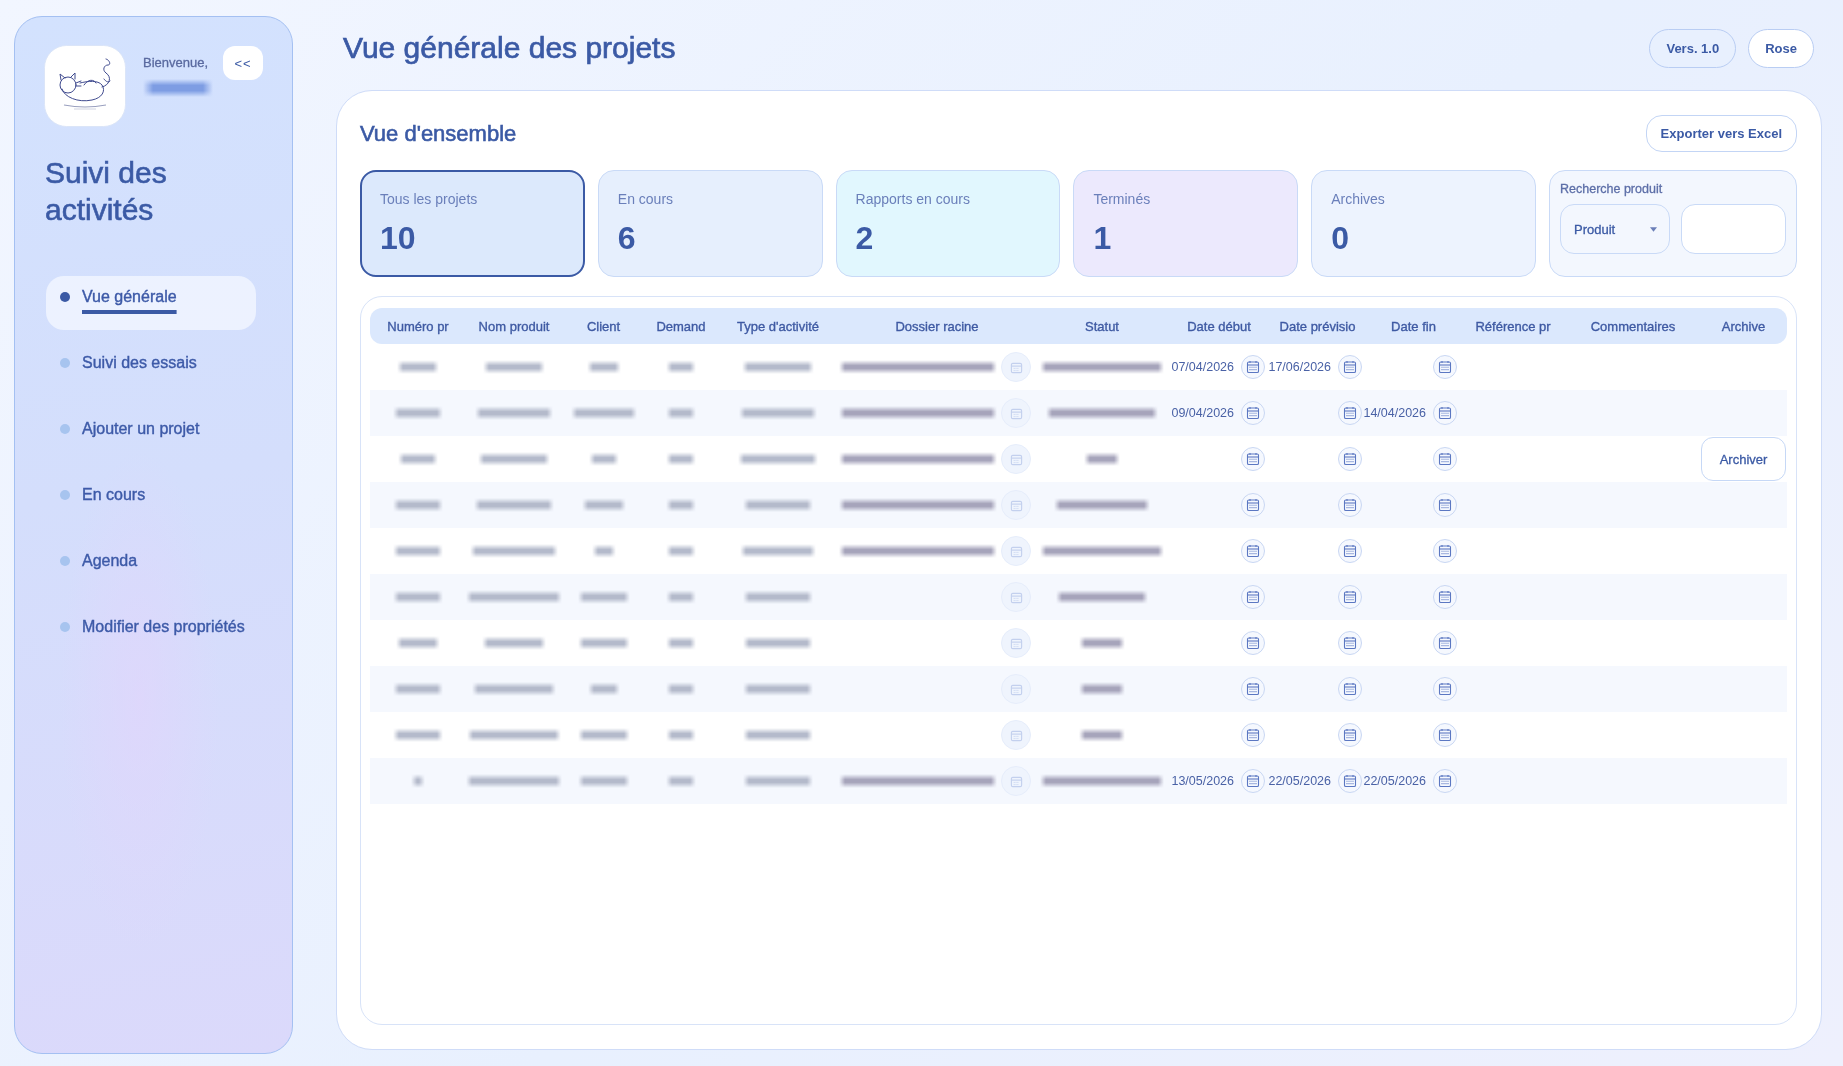 This screenshot has width=1843, height=1066. I want to click on header-button: Rose, so click(1781, 48).